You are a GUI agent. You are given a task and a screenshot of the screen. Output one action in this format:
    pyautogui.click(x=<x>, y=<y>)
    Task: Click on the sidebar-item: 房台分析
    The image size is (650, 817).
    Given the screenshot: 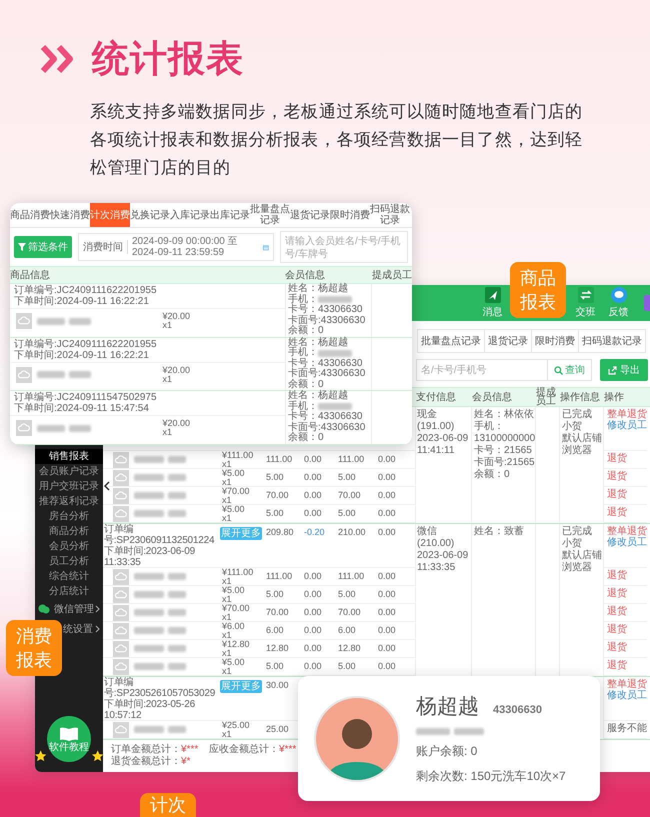 What is the action you would take?
    pyautogui.click(x=69, y=516)
    